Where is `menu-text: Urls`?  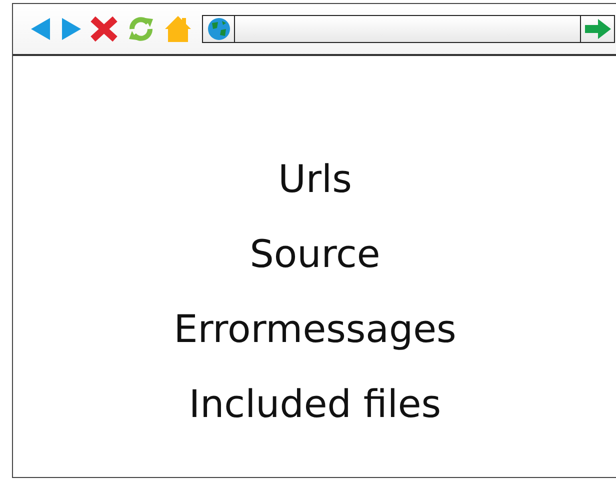 menu-text: Urls is located at coordinates (315, 179).